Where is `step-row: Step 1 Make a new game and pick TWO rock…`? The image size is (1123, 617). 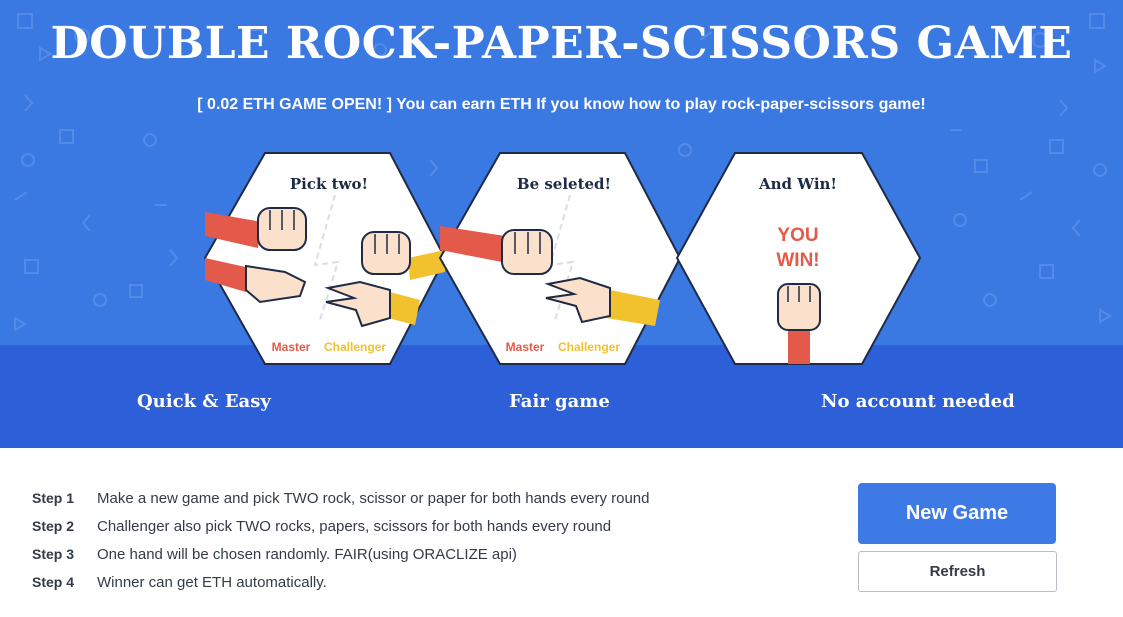
step-row: Step 1 Make a new game and pick TWO rock… is located at coordinates (340, 498).